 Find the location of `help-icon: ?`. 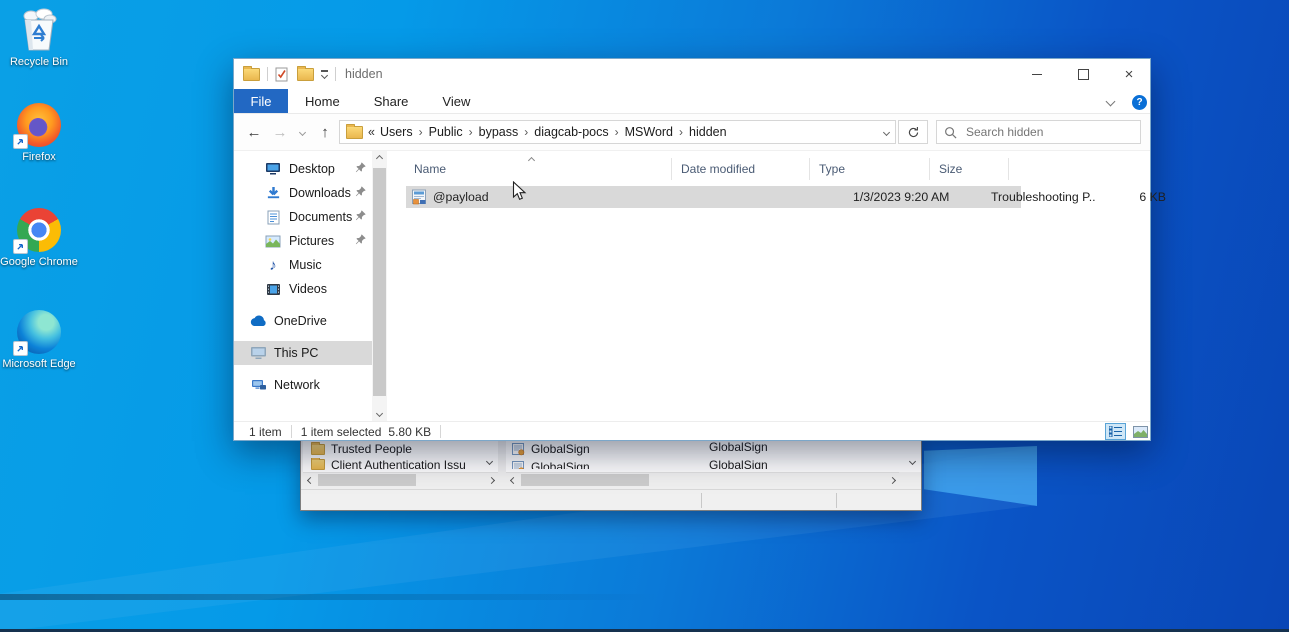

help-icon: ? is located at coordinates (1139, 102).